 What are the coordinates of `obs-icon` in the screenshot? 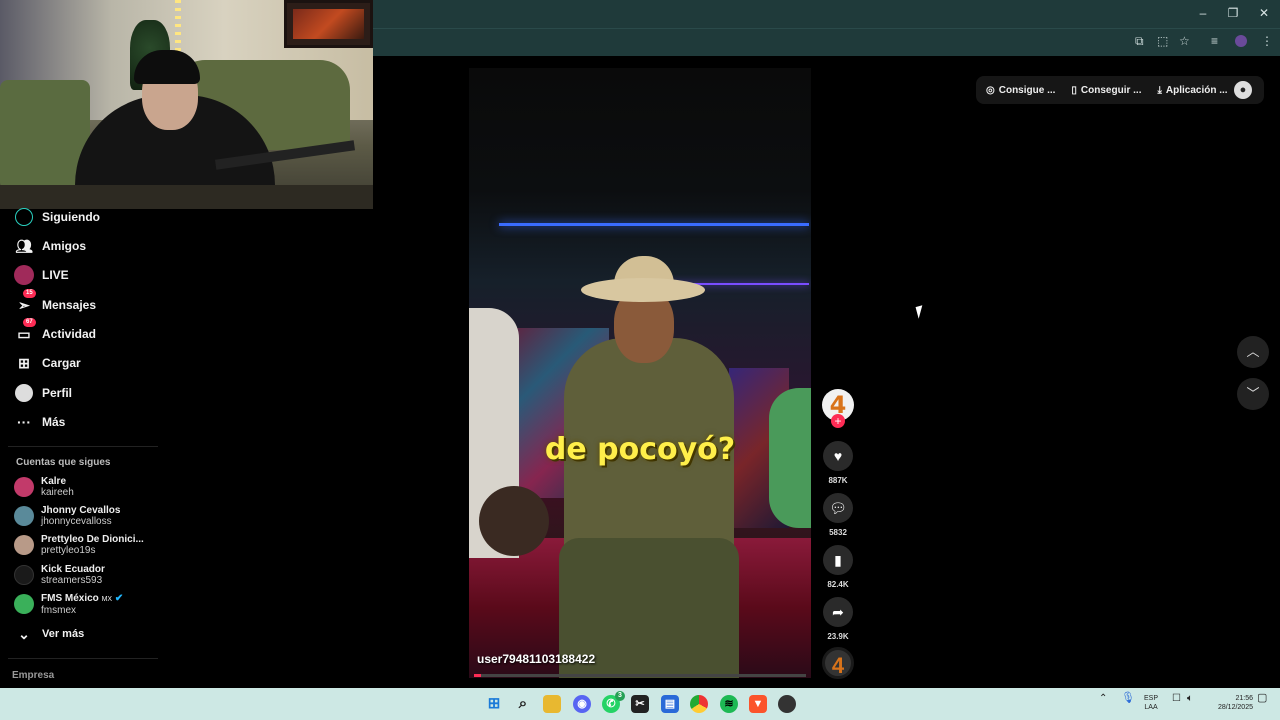 It's located at (787, 704).